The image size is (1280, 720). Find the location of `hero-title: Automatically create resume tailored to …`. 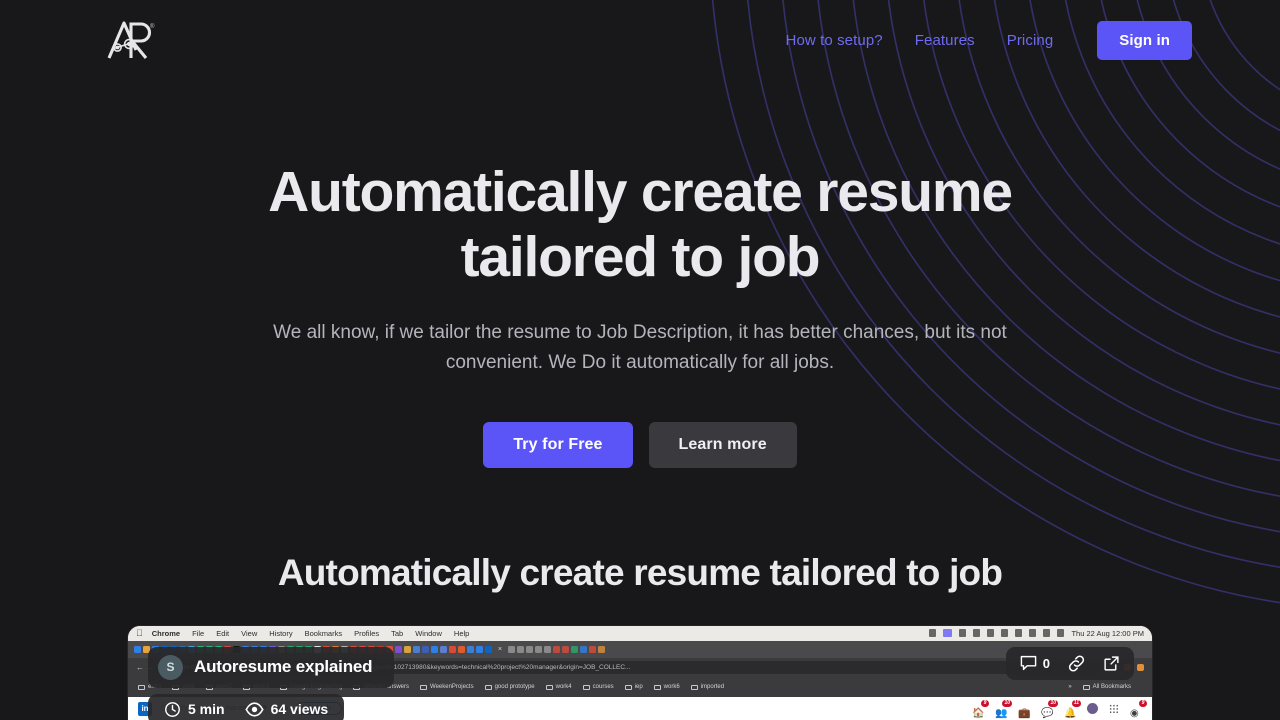

hero-title: Automatically create resume tailored to … is located at coordinates (640, 225).